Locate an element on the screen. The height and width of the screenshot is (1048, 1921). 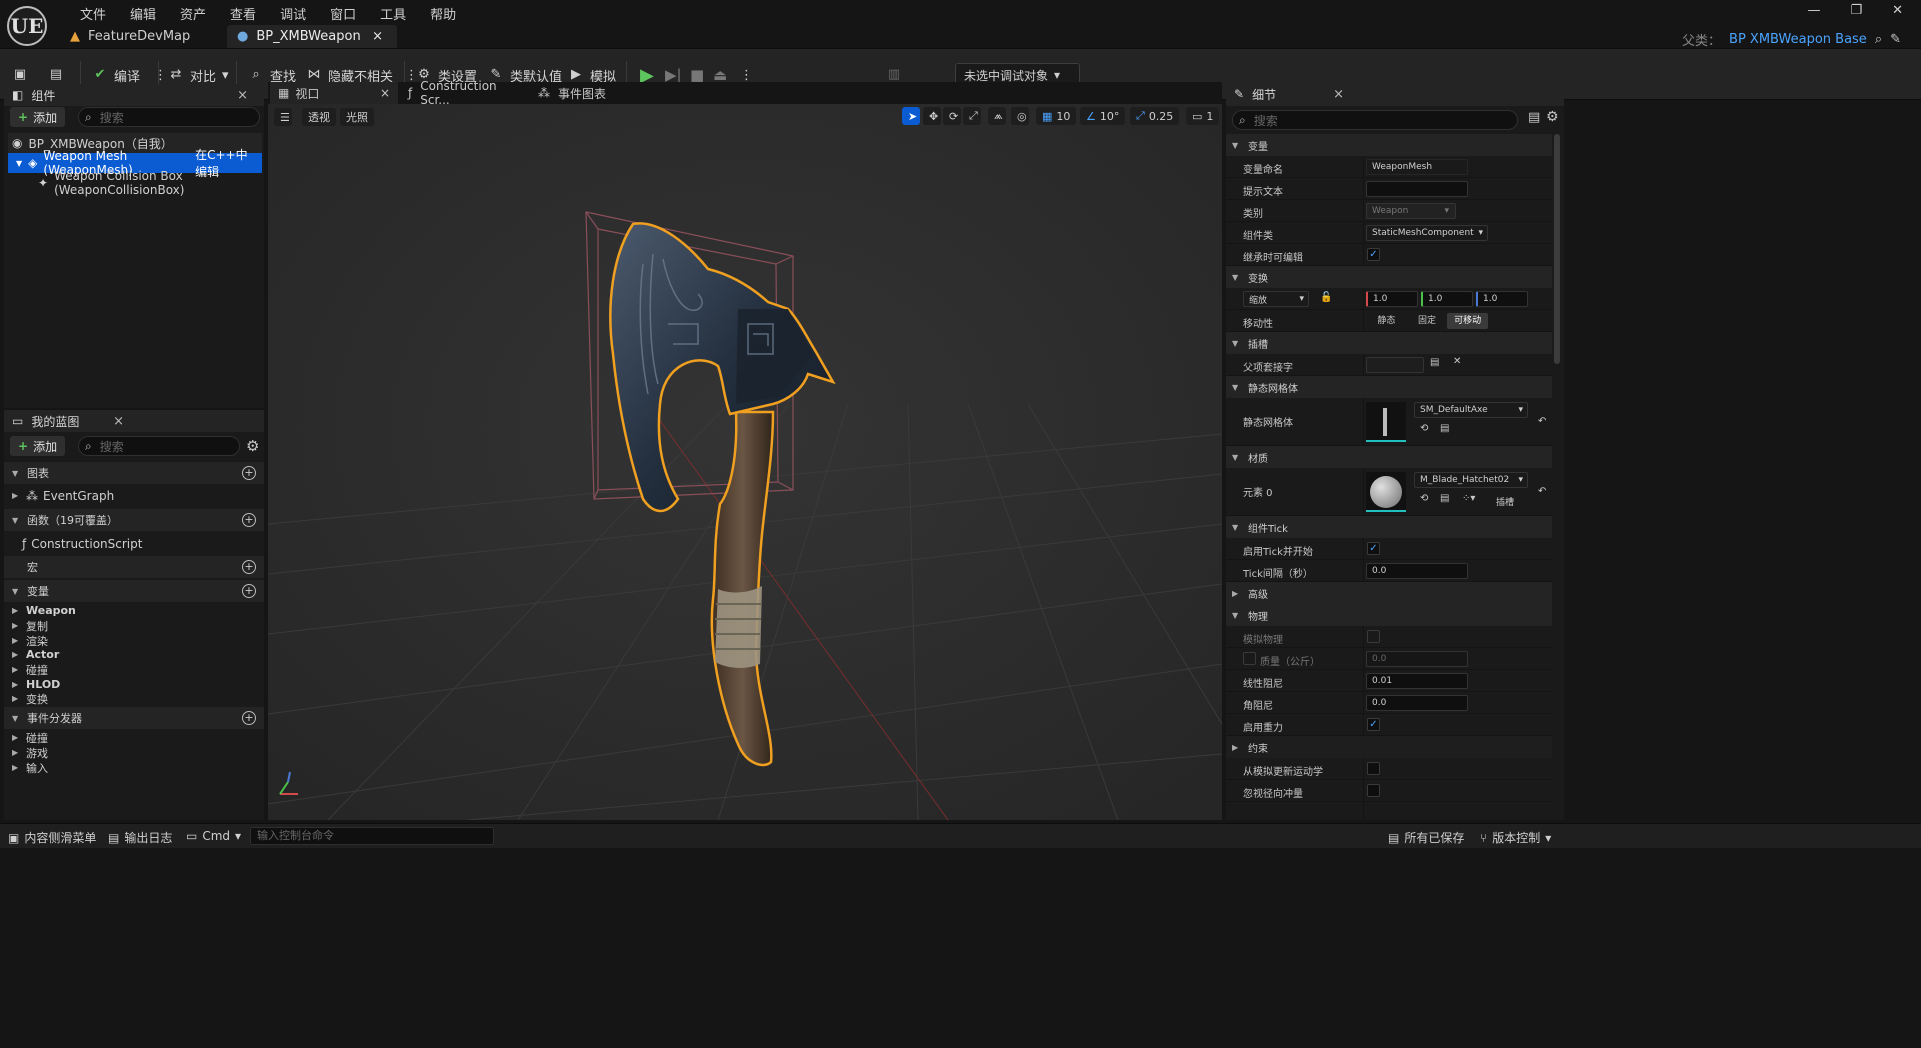
translate-mode-button: ✥ is located at coordinates (932, 116).